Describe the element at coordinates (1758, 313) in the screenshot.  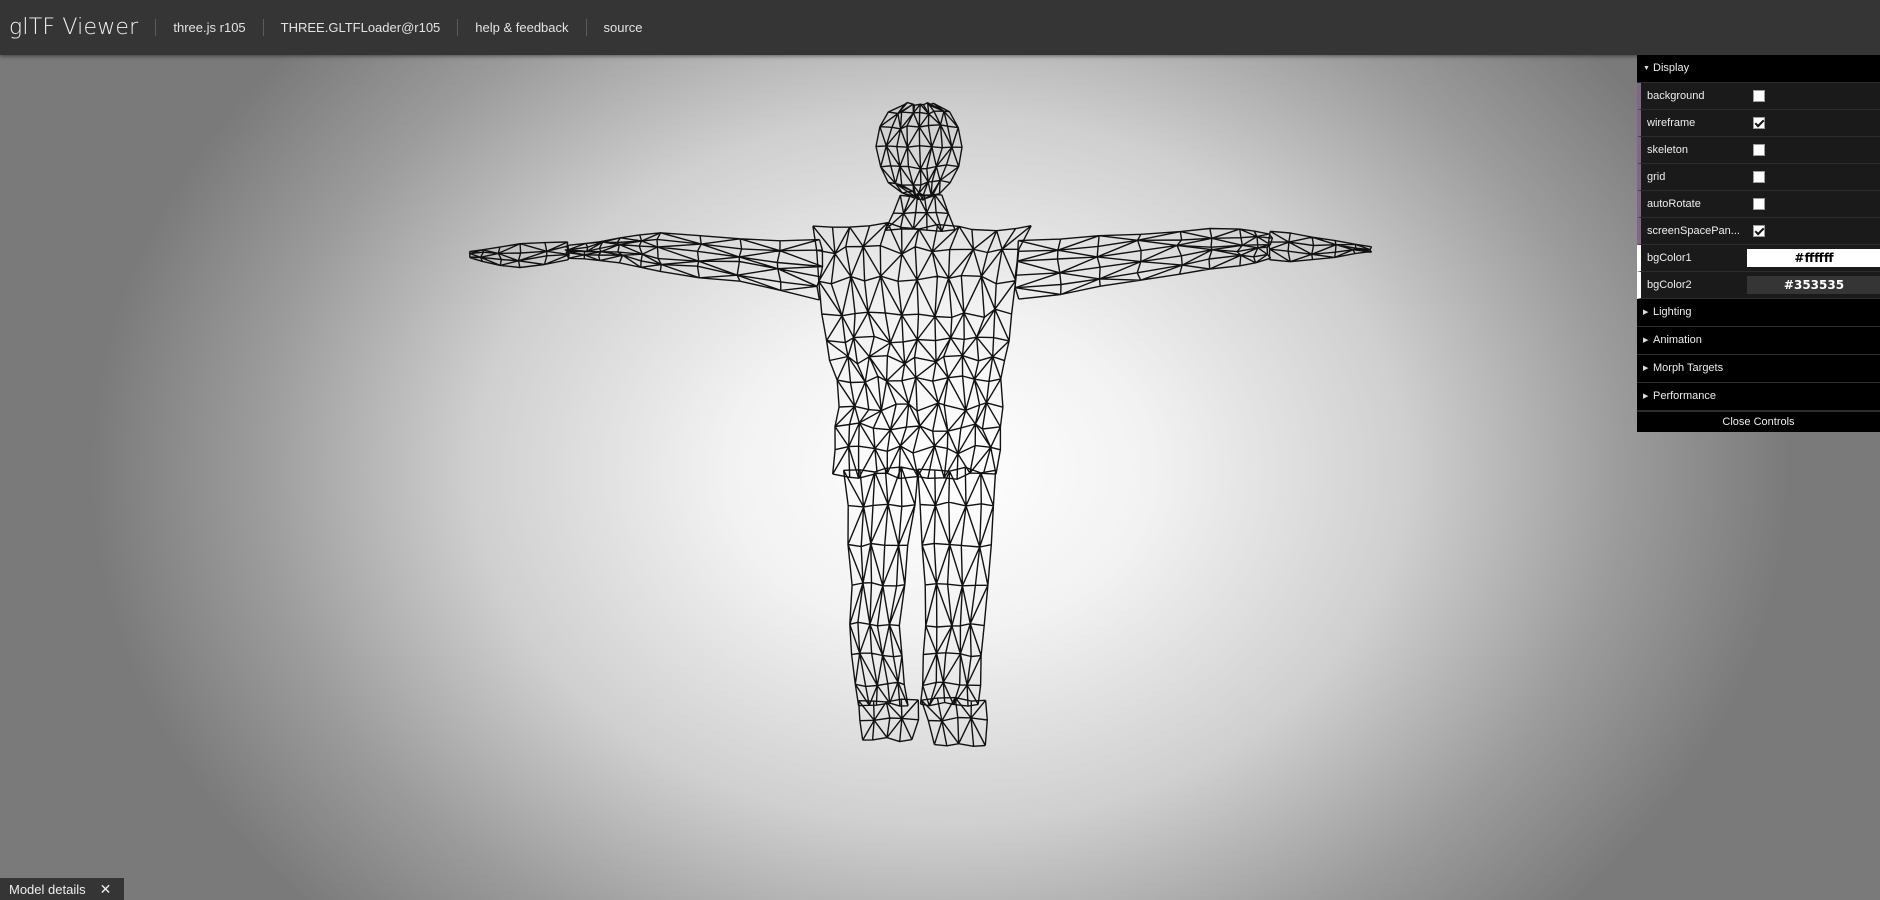
I see `lighting-folder-title: ▶ Lighting` at that location.